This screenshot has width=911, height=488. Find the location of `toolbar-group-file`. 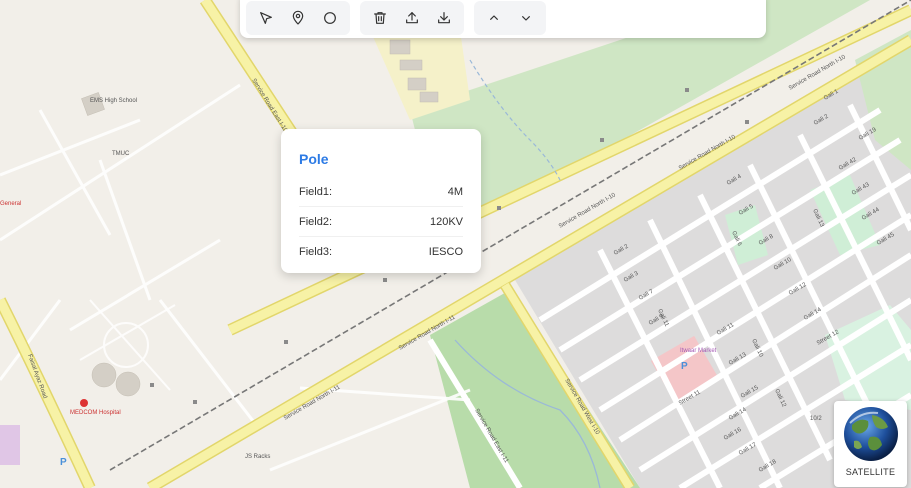

toolbar-group-file is located at coordinates (412, 18).